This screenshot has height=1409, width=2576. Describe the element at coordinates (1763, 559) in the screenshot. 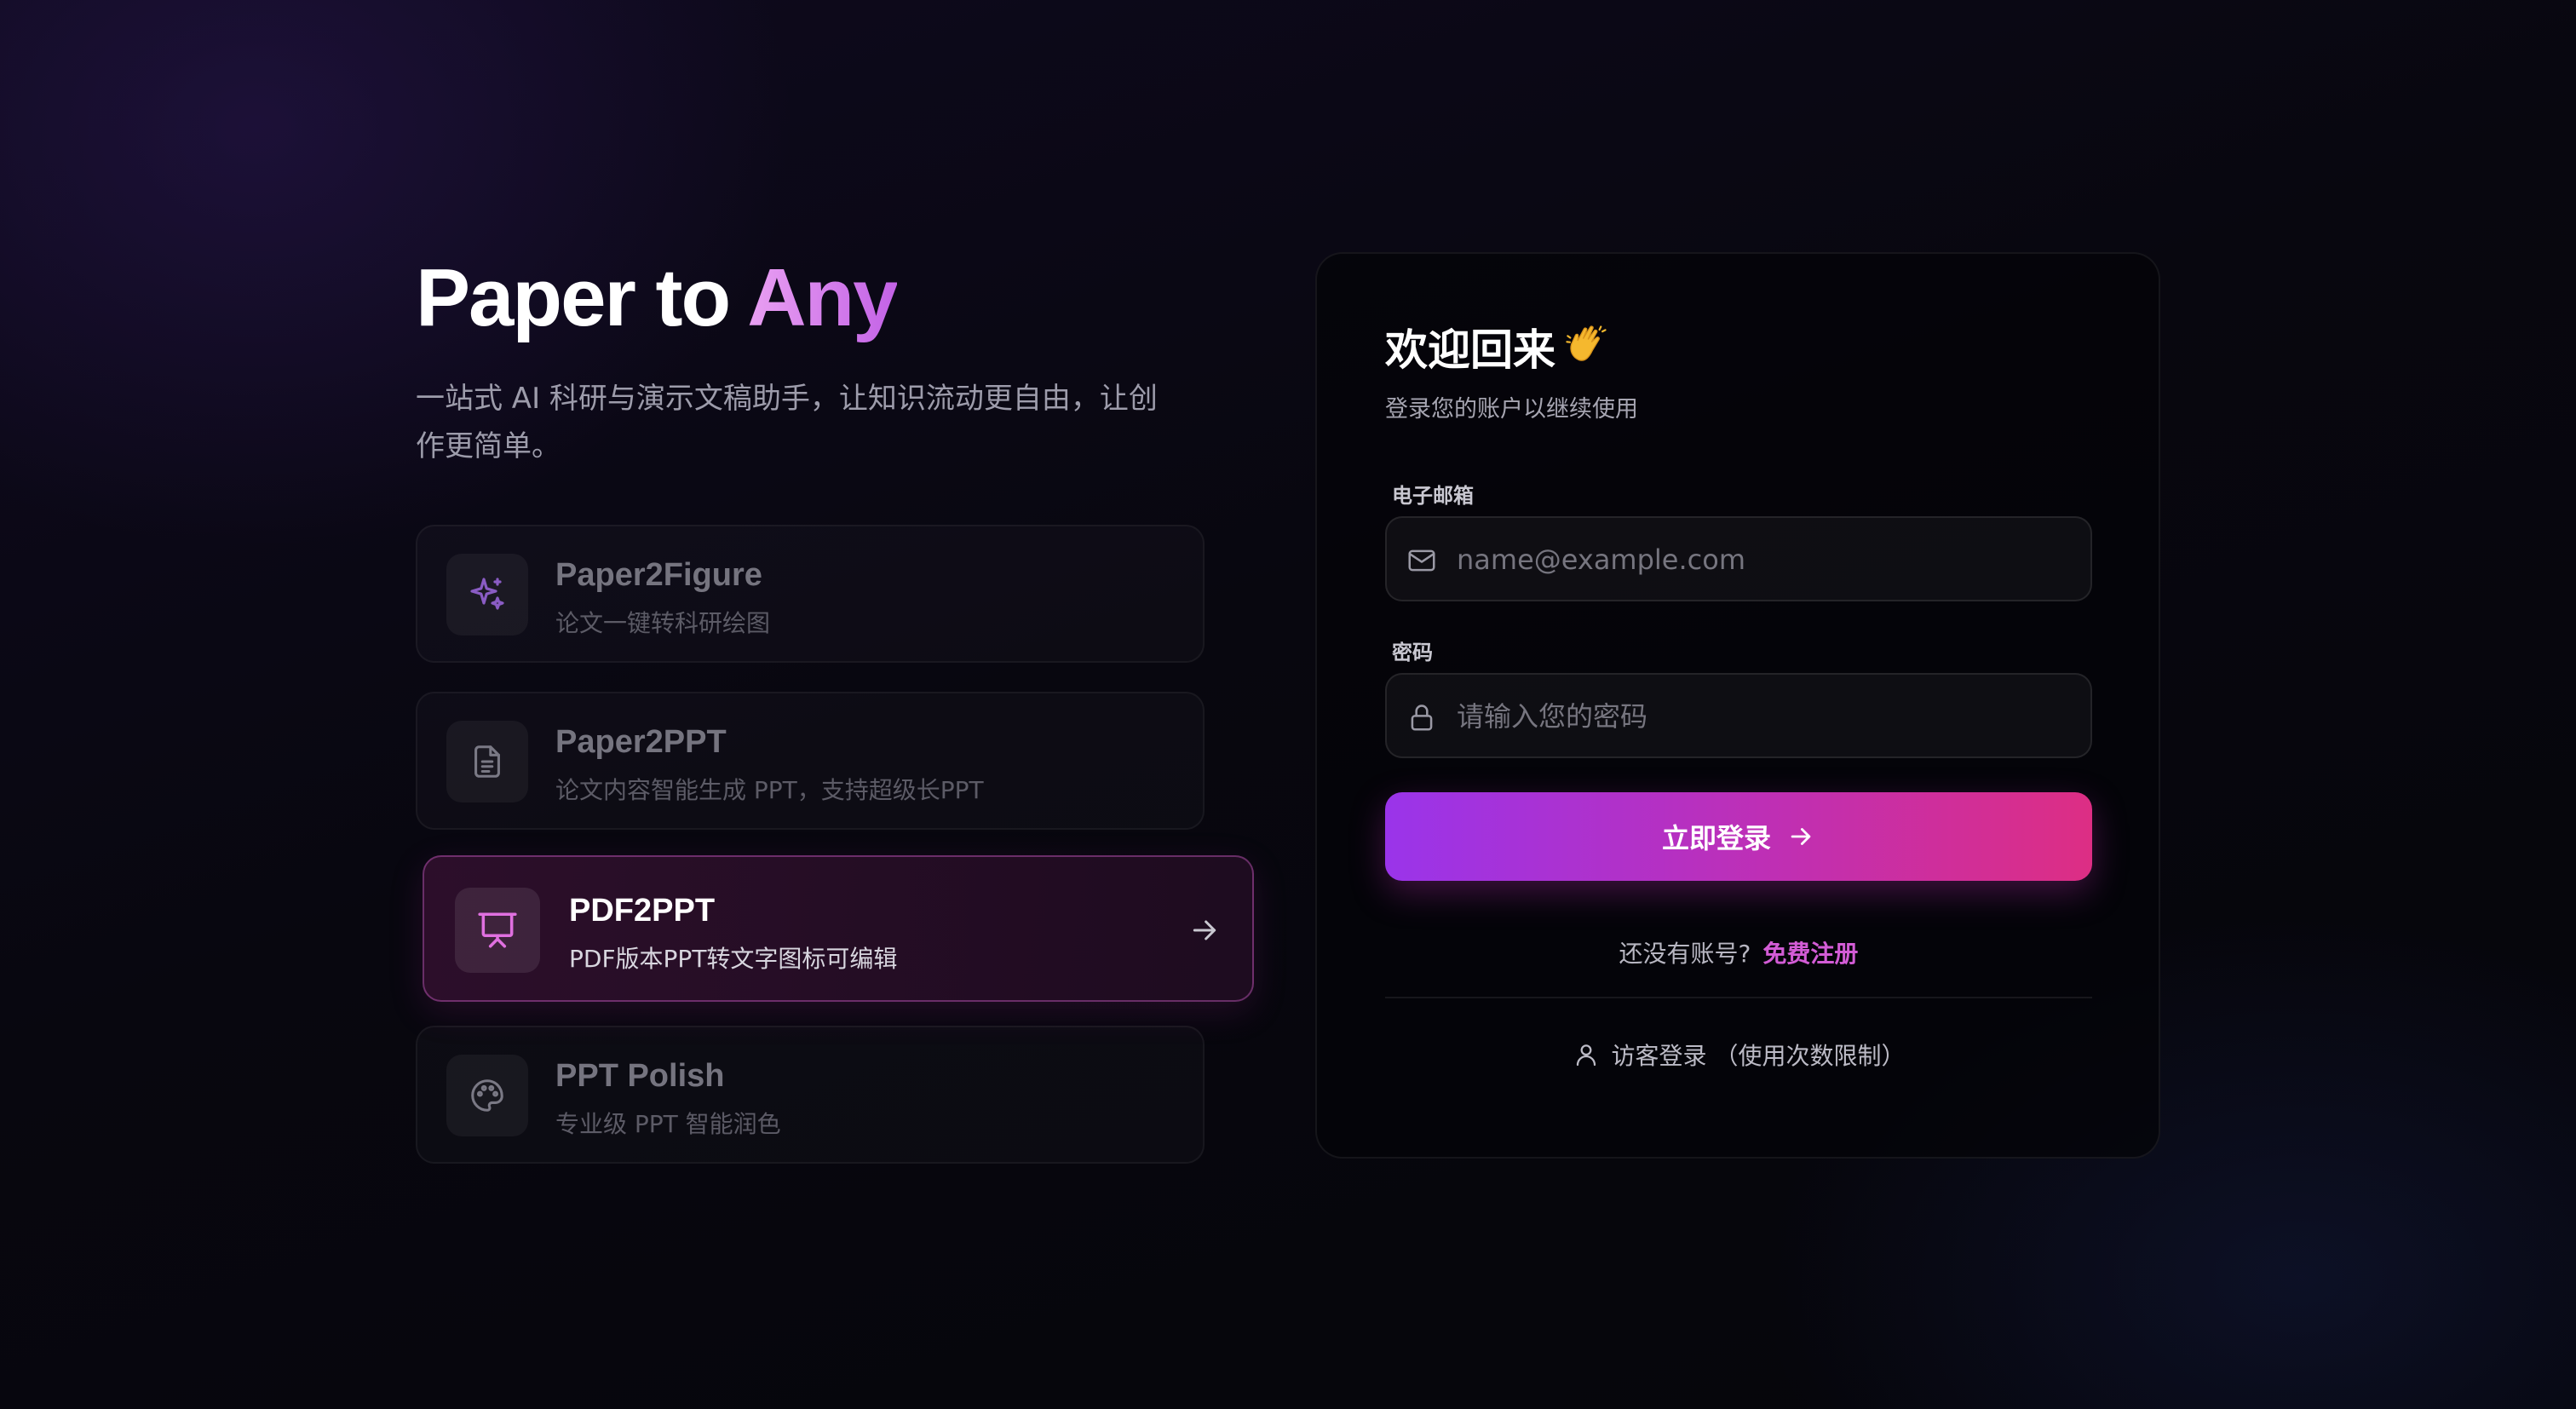

I see `email-input` at that location.